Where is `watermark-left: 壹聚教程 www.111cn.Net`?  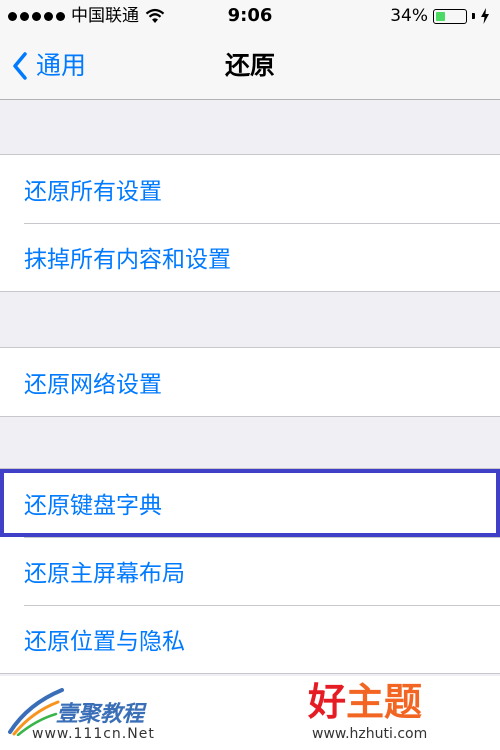
watermark-left: 壹聚教程 www.111cn.Net is located at coordinates (84, 714).